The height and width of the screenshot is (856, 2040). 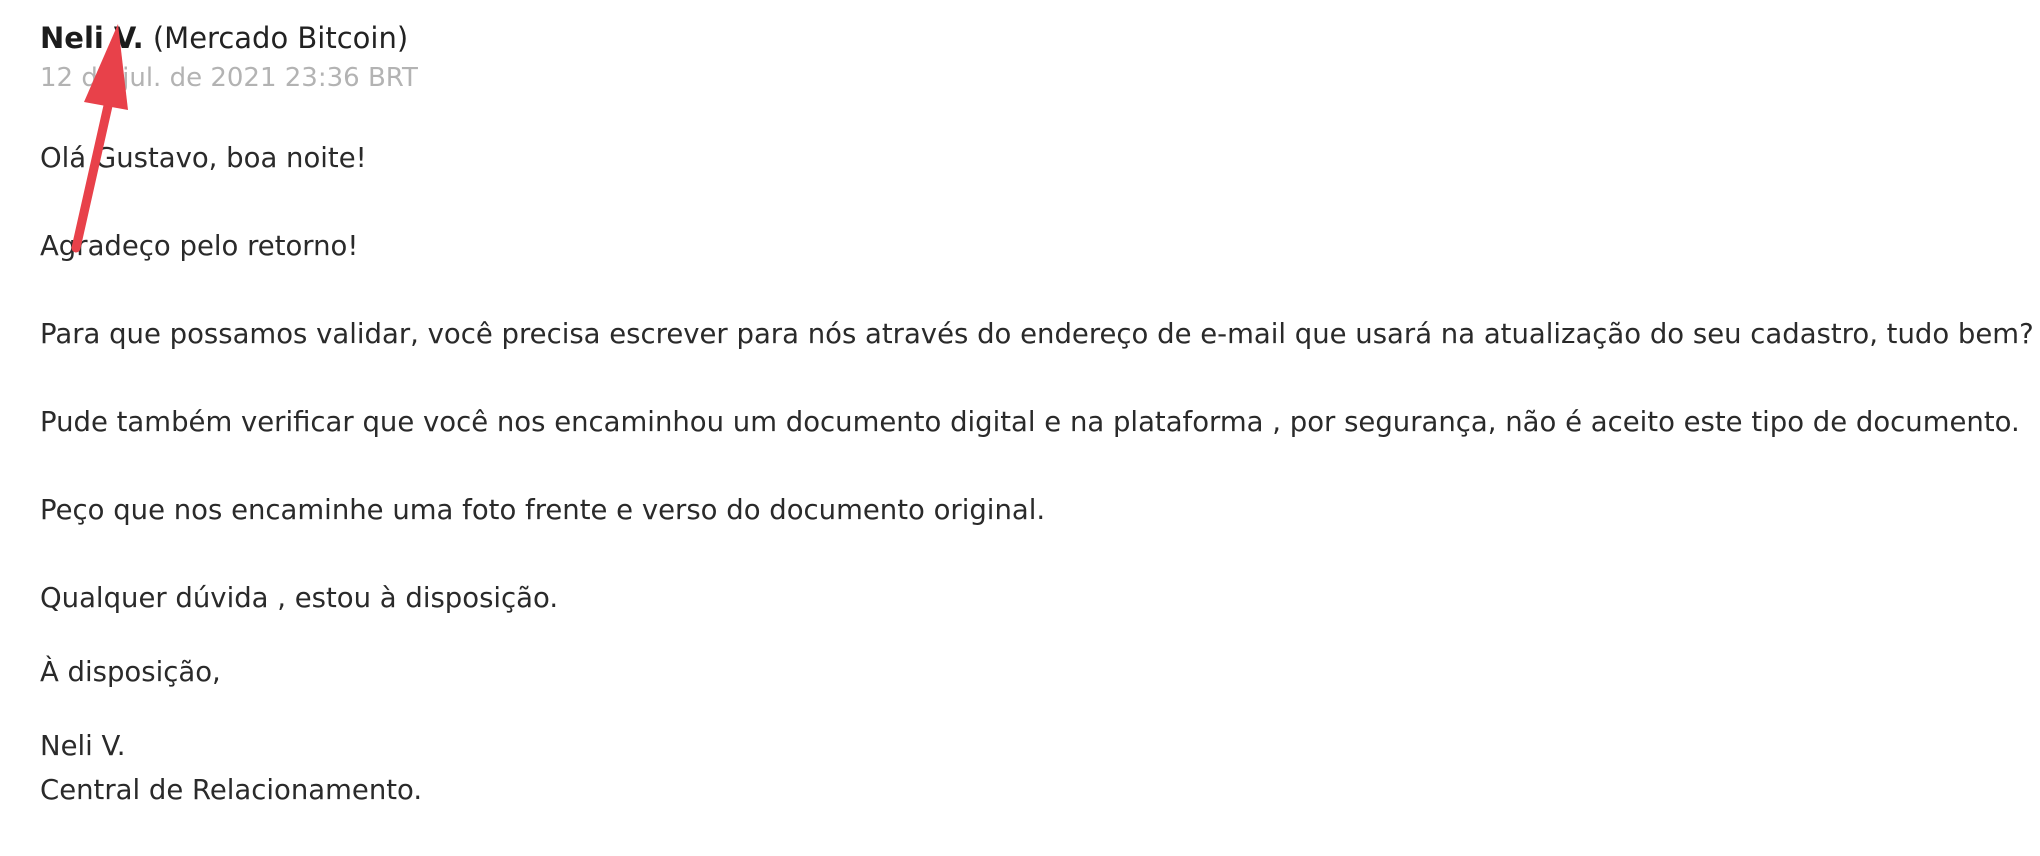 What do you see at coordinates (299, 598) in the screenshot?
I see `questions-paragraph: Qualquer dúvida , estou à disposição.` at bounding box center [299, 598].